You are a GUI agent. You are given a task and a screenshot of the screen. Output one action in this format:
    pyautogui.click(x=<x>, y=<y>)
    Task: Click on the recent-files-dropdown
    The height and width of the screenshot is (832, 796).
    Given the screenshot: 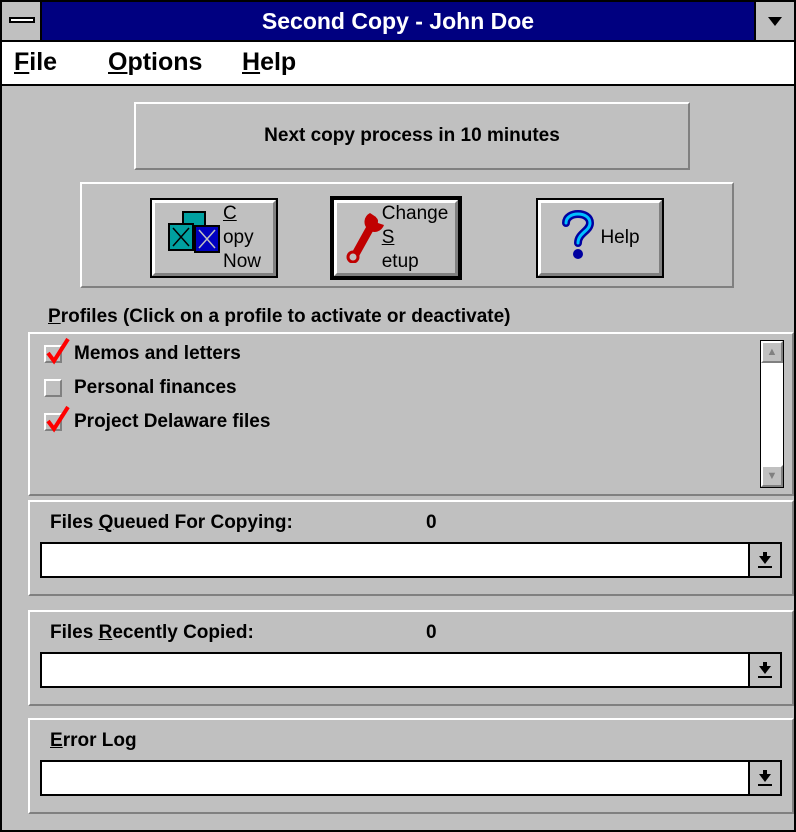 What is the action you would take?
    pyautogui.click(x=411, y=670)
    